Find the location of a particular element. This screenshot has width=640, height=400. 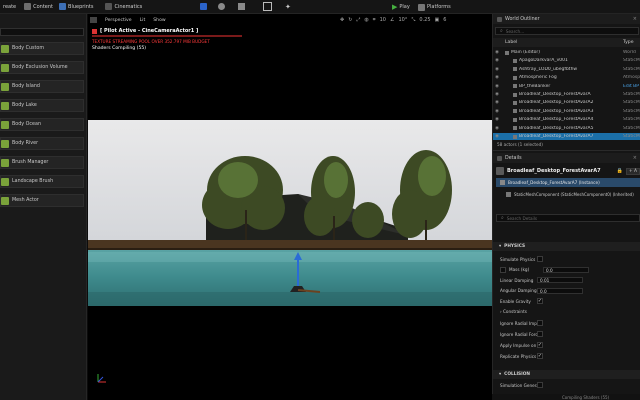

outliner-row-name: ApagoDarkvarA_v001 is located at coordinates (543, 61).